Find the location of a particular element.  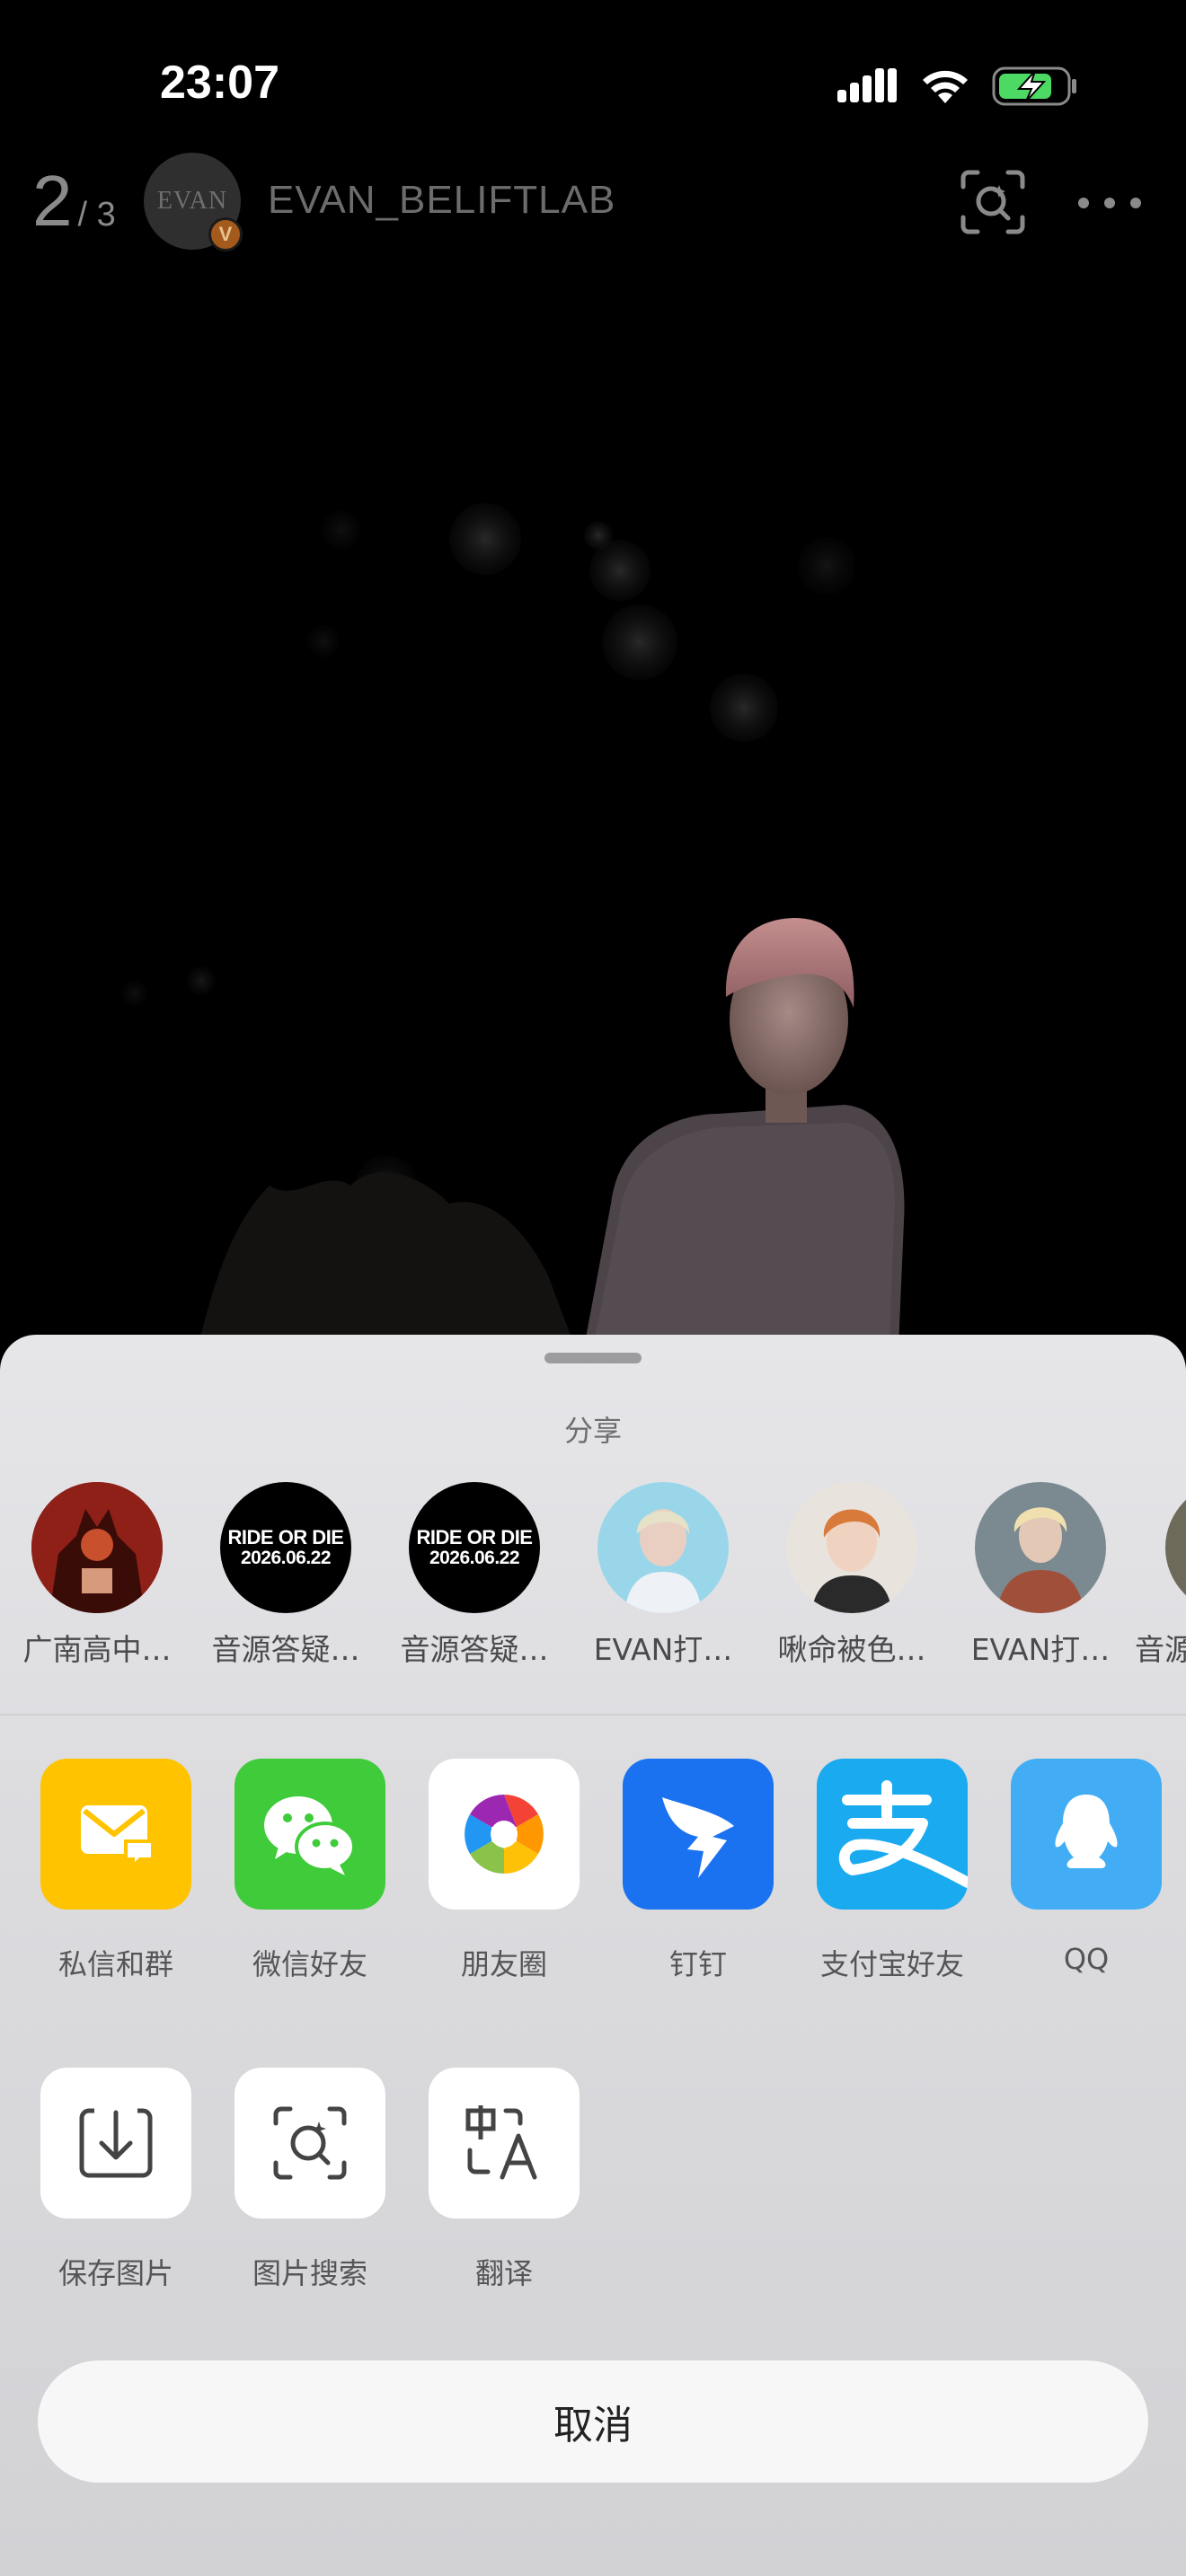

divider is located at coordinates (593, 1715).